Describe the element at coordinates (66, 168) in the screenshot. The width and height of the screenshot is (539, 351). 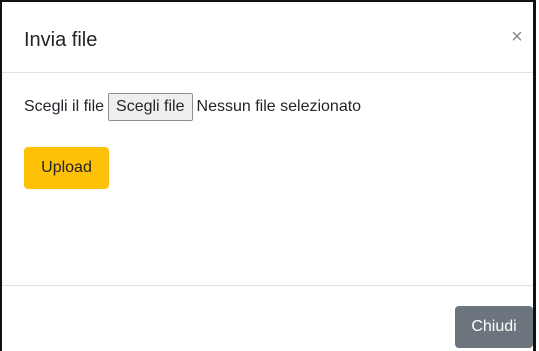
I see `upload-button: Upload` at that location.